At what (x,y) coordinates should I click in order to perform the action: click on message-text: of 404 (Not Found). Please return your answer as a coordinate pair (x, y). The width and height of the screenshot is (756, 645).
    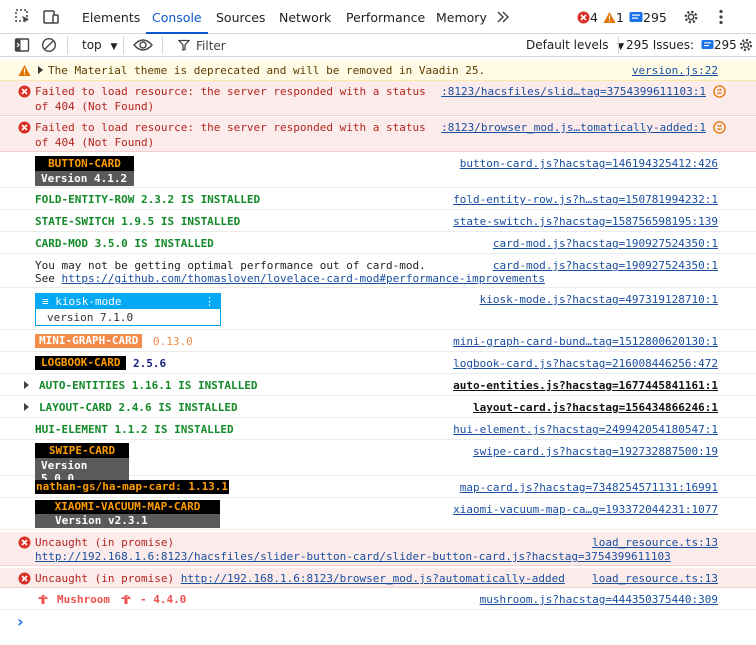
    Looking at the image, I should click on (95, 106).